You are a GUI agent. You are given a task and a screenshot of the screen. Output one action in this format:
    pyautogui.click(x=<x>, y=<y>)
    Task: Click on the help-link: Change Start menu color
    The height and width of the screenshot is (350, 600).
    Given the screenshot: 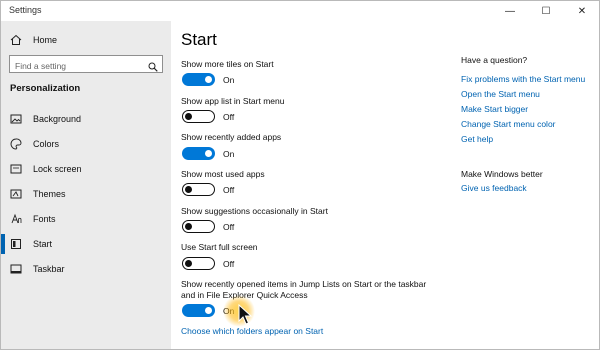 What is the action you would take?
    pyautogui.click(x=508, y=124)
    